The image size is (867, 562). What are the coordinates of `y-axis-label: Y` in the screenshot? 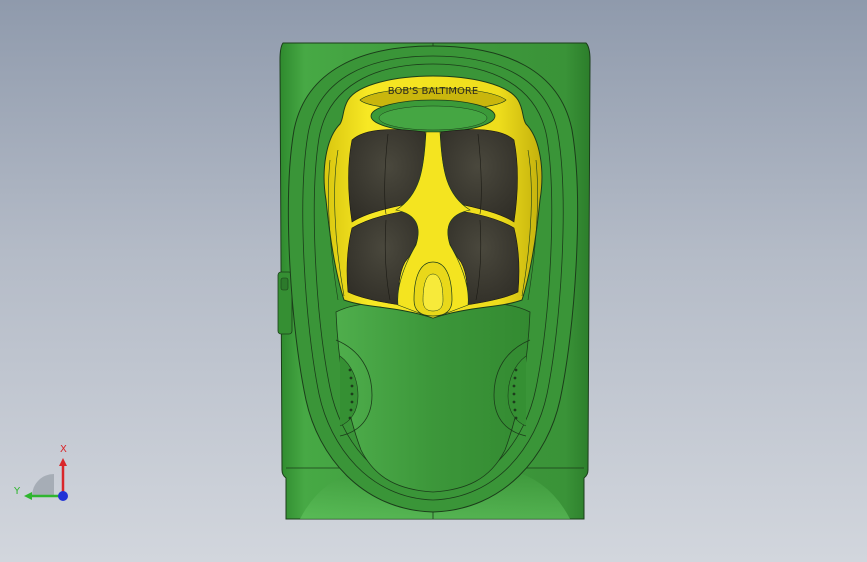 It's located at (17, 491).